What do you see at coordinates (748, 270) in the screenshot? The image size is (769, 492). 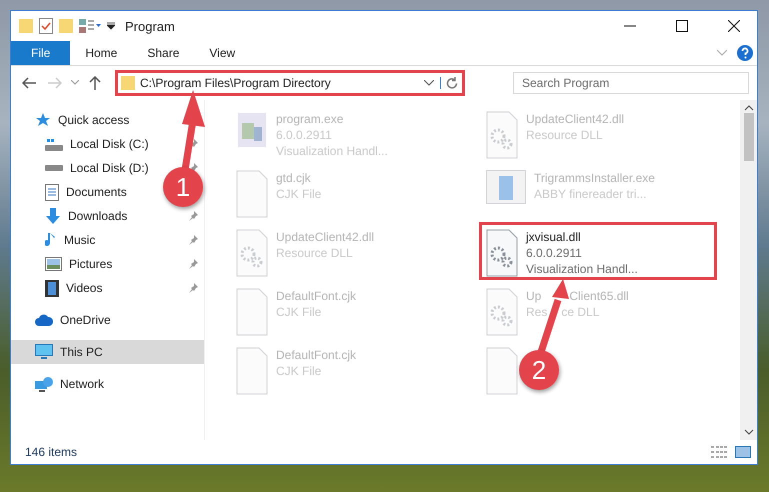 I see `scrollbar` at bounding box center [748, 270].